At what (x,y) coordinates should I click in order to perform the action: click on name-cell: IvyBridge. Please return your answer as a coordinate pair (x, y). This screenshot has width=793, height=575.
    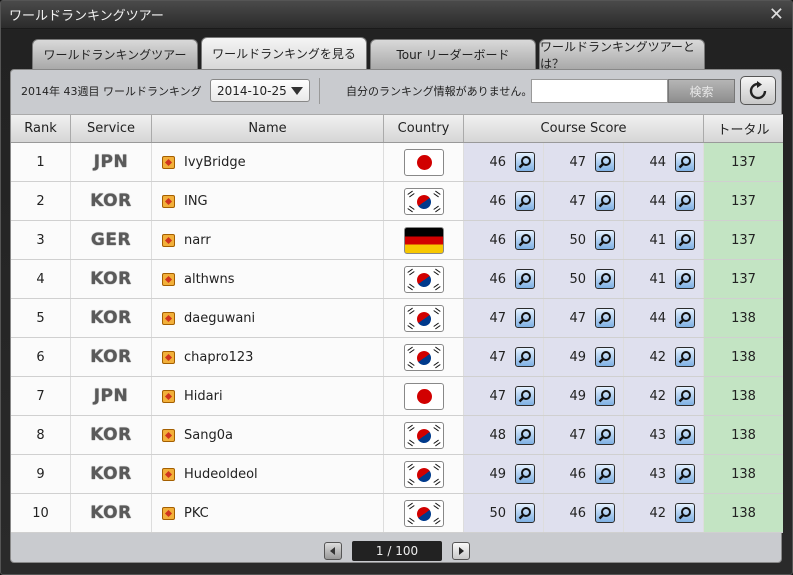
    Looking at the image, I should click on (268, 162).